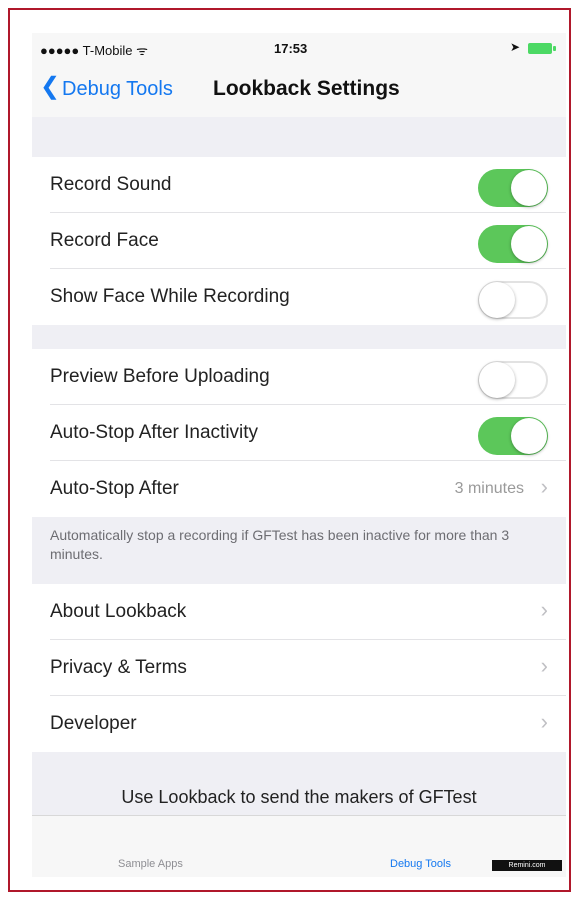 This screenshot has width=581, height=900. Describe the element at coordinates (299, 846) in the screenshot. I see `tab-bar: Sample Apps Debug Tools Remini.com` at that location.